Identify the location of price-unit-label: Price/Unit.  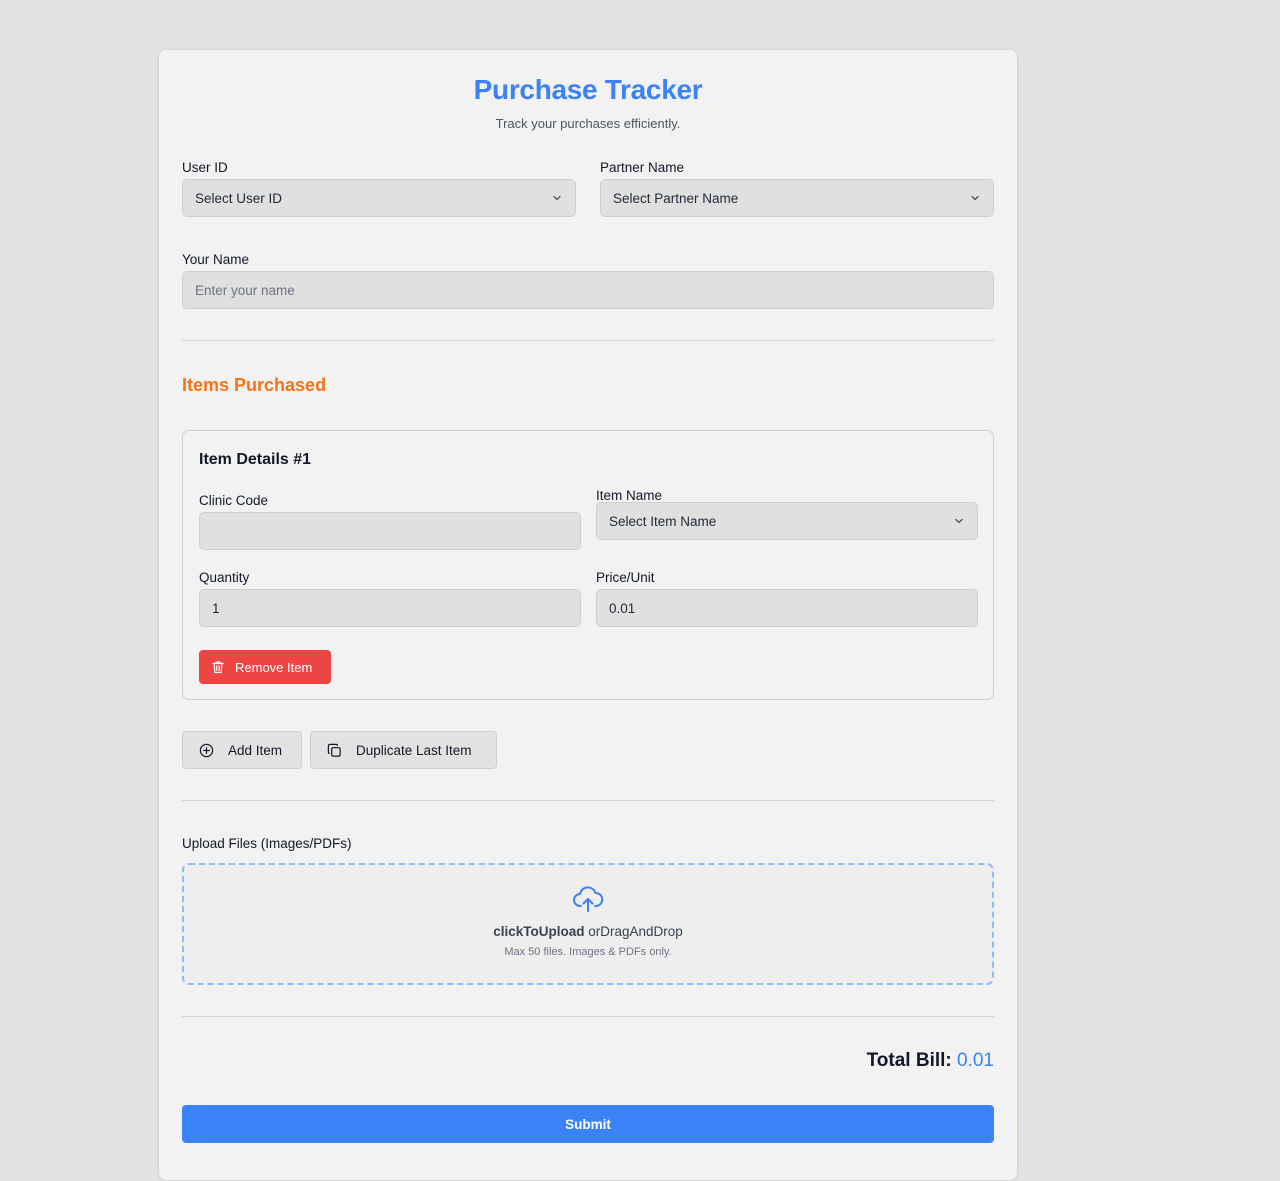
(625, 577).